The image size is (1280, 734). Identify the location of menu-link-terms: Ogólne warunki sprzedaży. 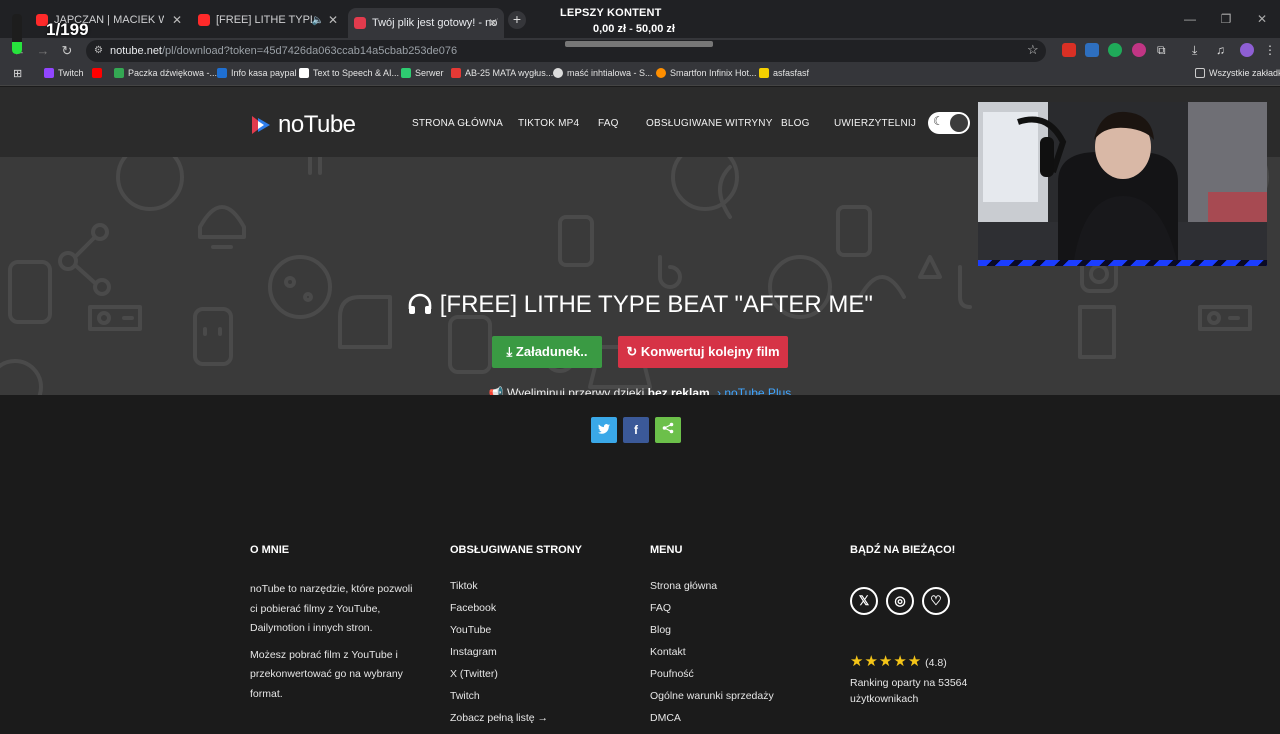
(712, 701).